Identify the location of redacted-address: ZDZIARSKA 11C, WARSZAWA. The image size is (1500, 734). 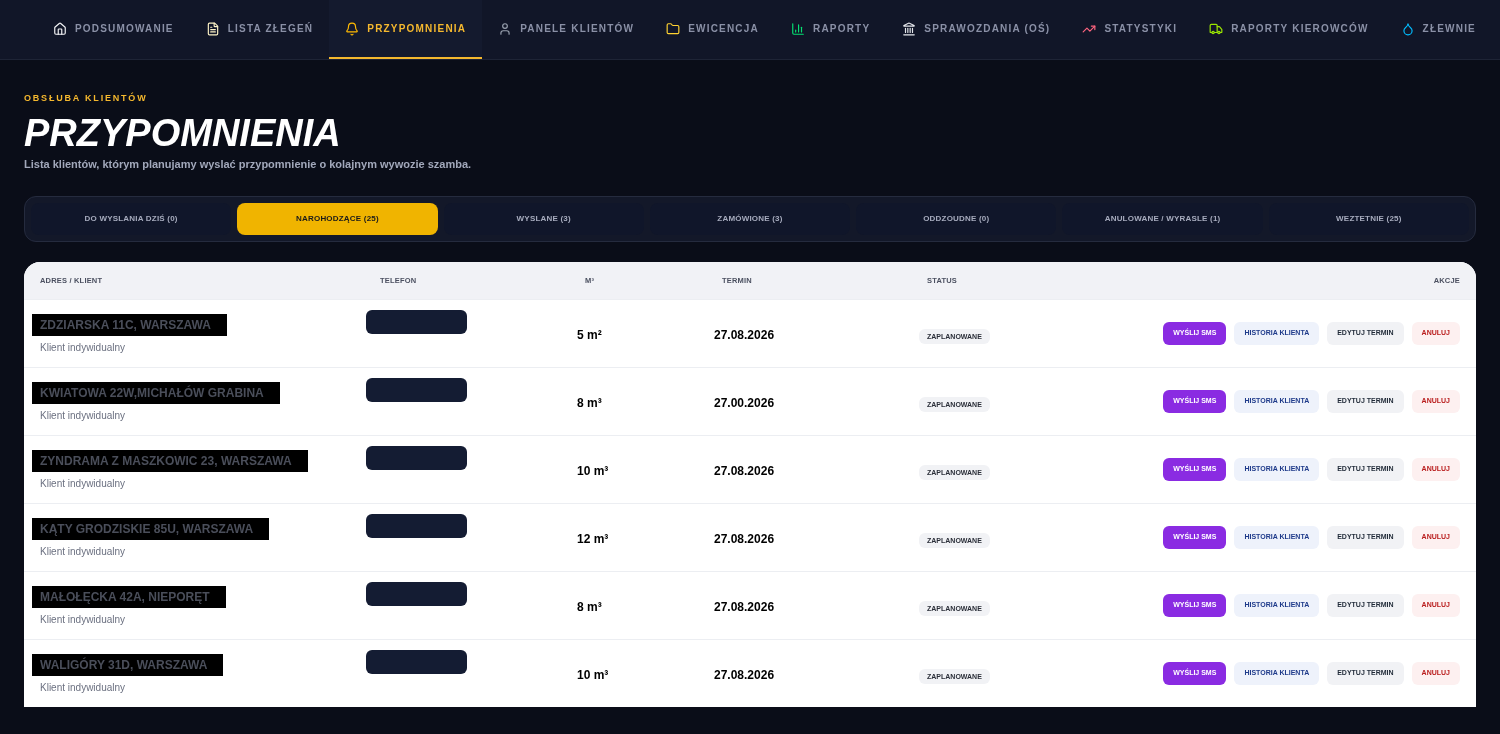
(129, 325).